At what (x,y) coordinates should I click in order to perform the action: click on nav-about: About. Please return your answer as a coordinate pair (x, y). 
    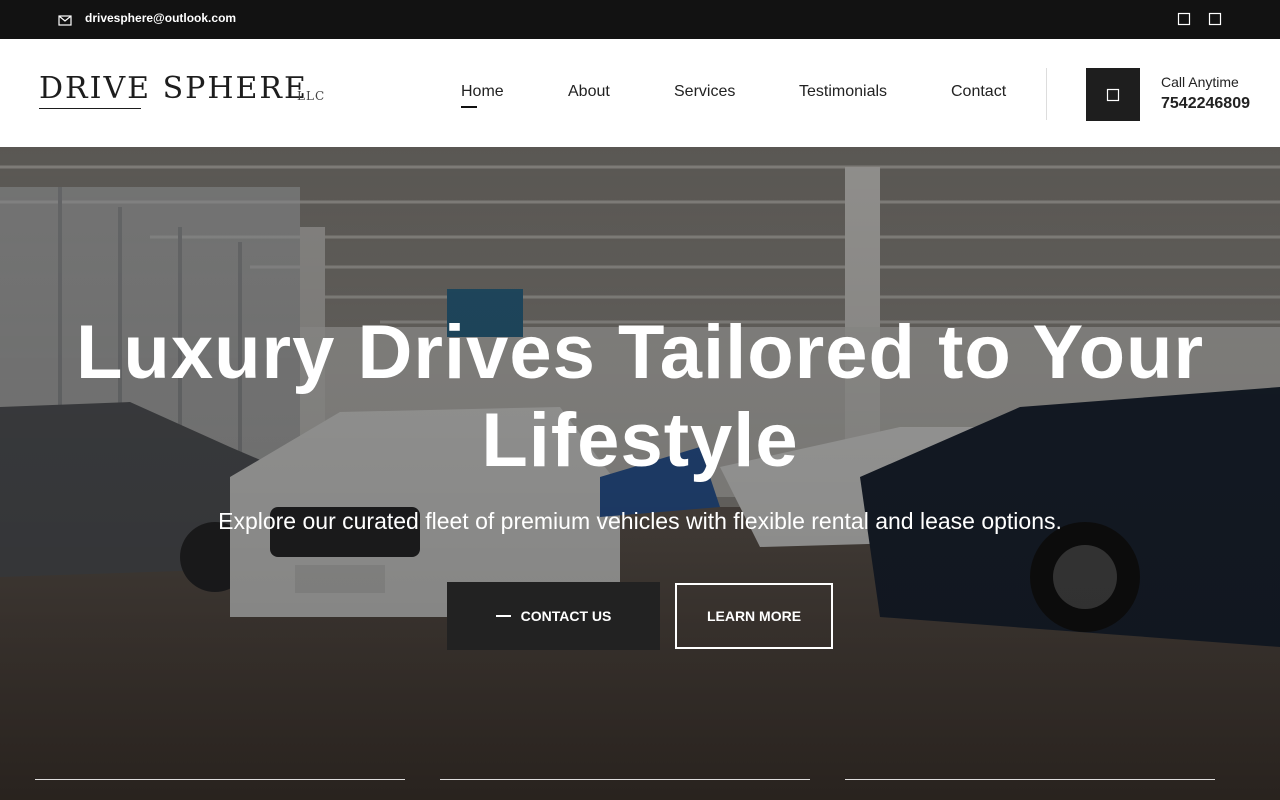
    Looking at the image, I should click on (589, 92).